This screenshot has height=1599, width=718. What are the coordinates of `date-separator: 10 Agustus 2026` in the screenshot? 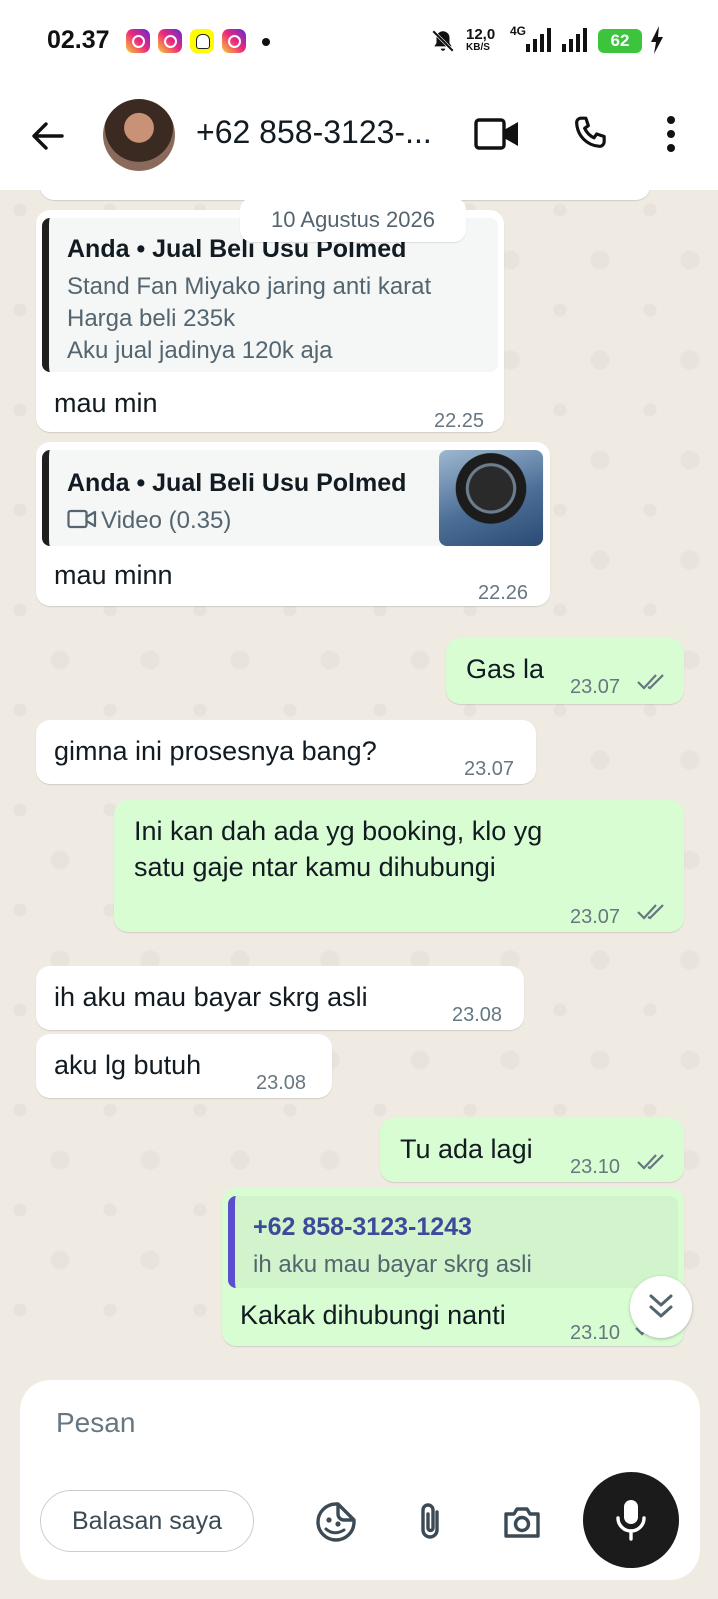 It's located at (353, 220).